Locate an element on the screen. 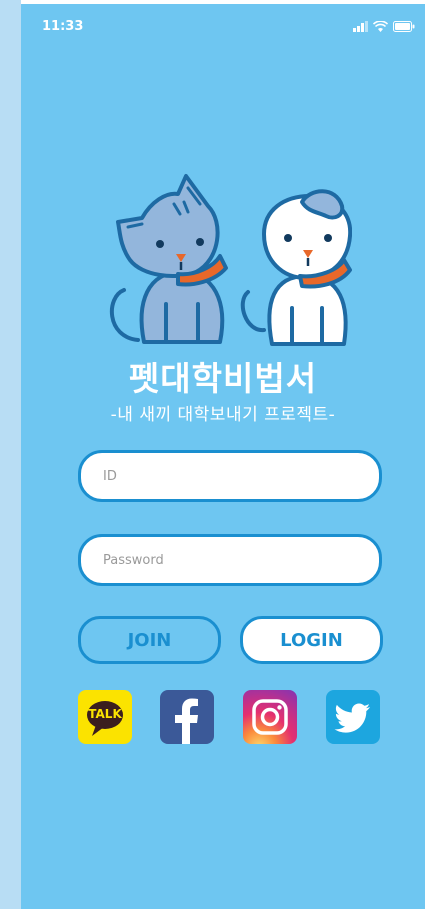 The height and width of the screenshot is (909, 425). status-icons is located at coordinates (384, 26).